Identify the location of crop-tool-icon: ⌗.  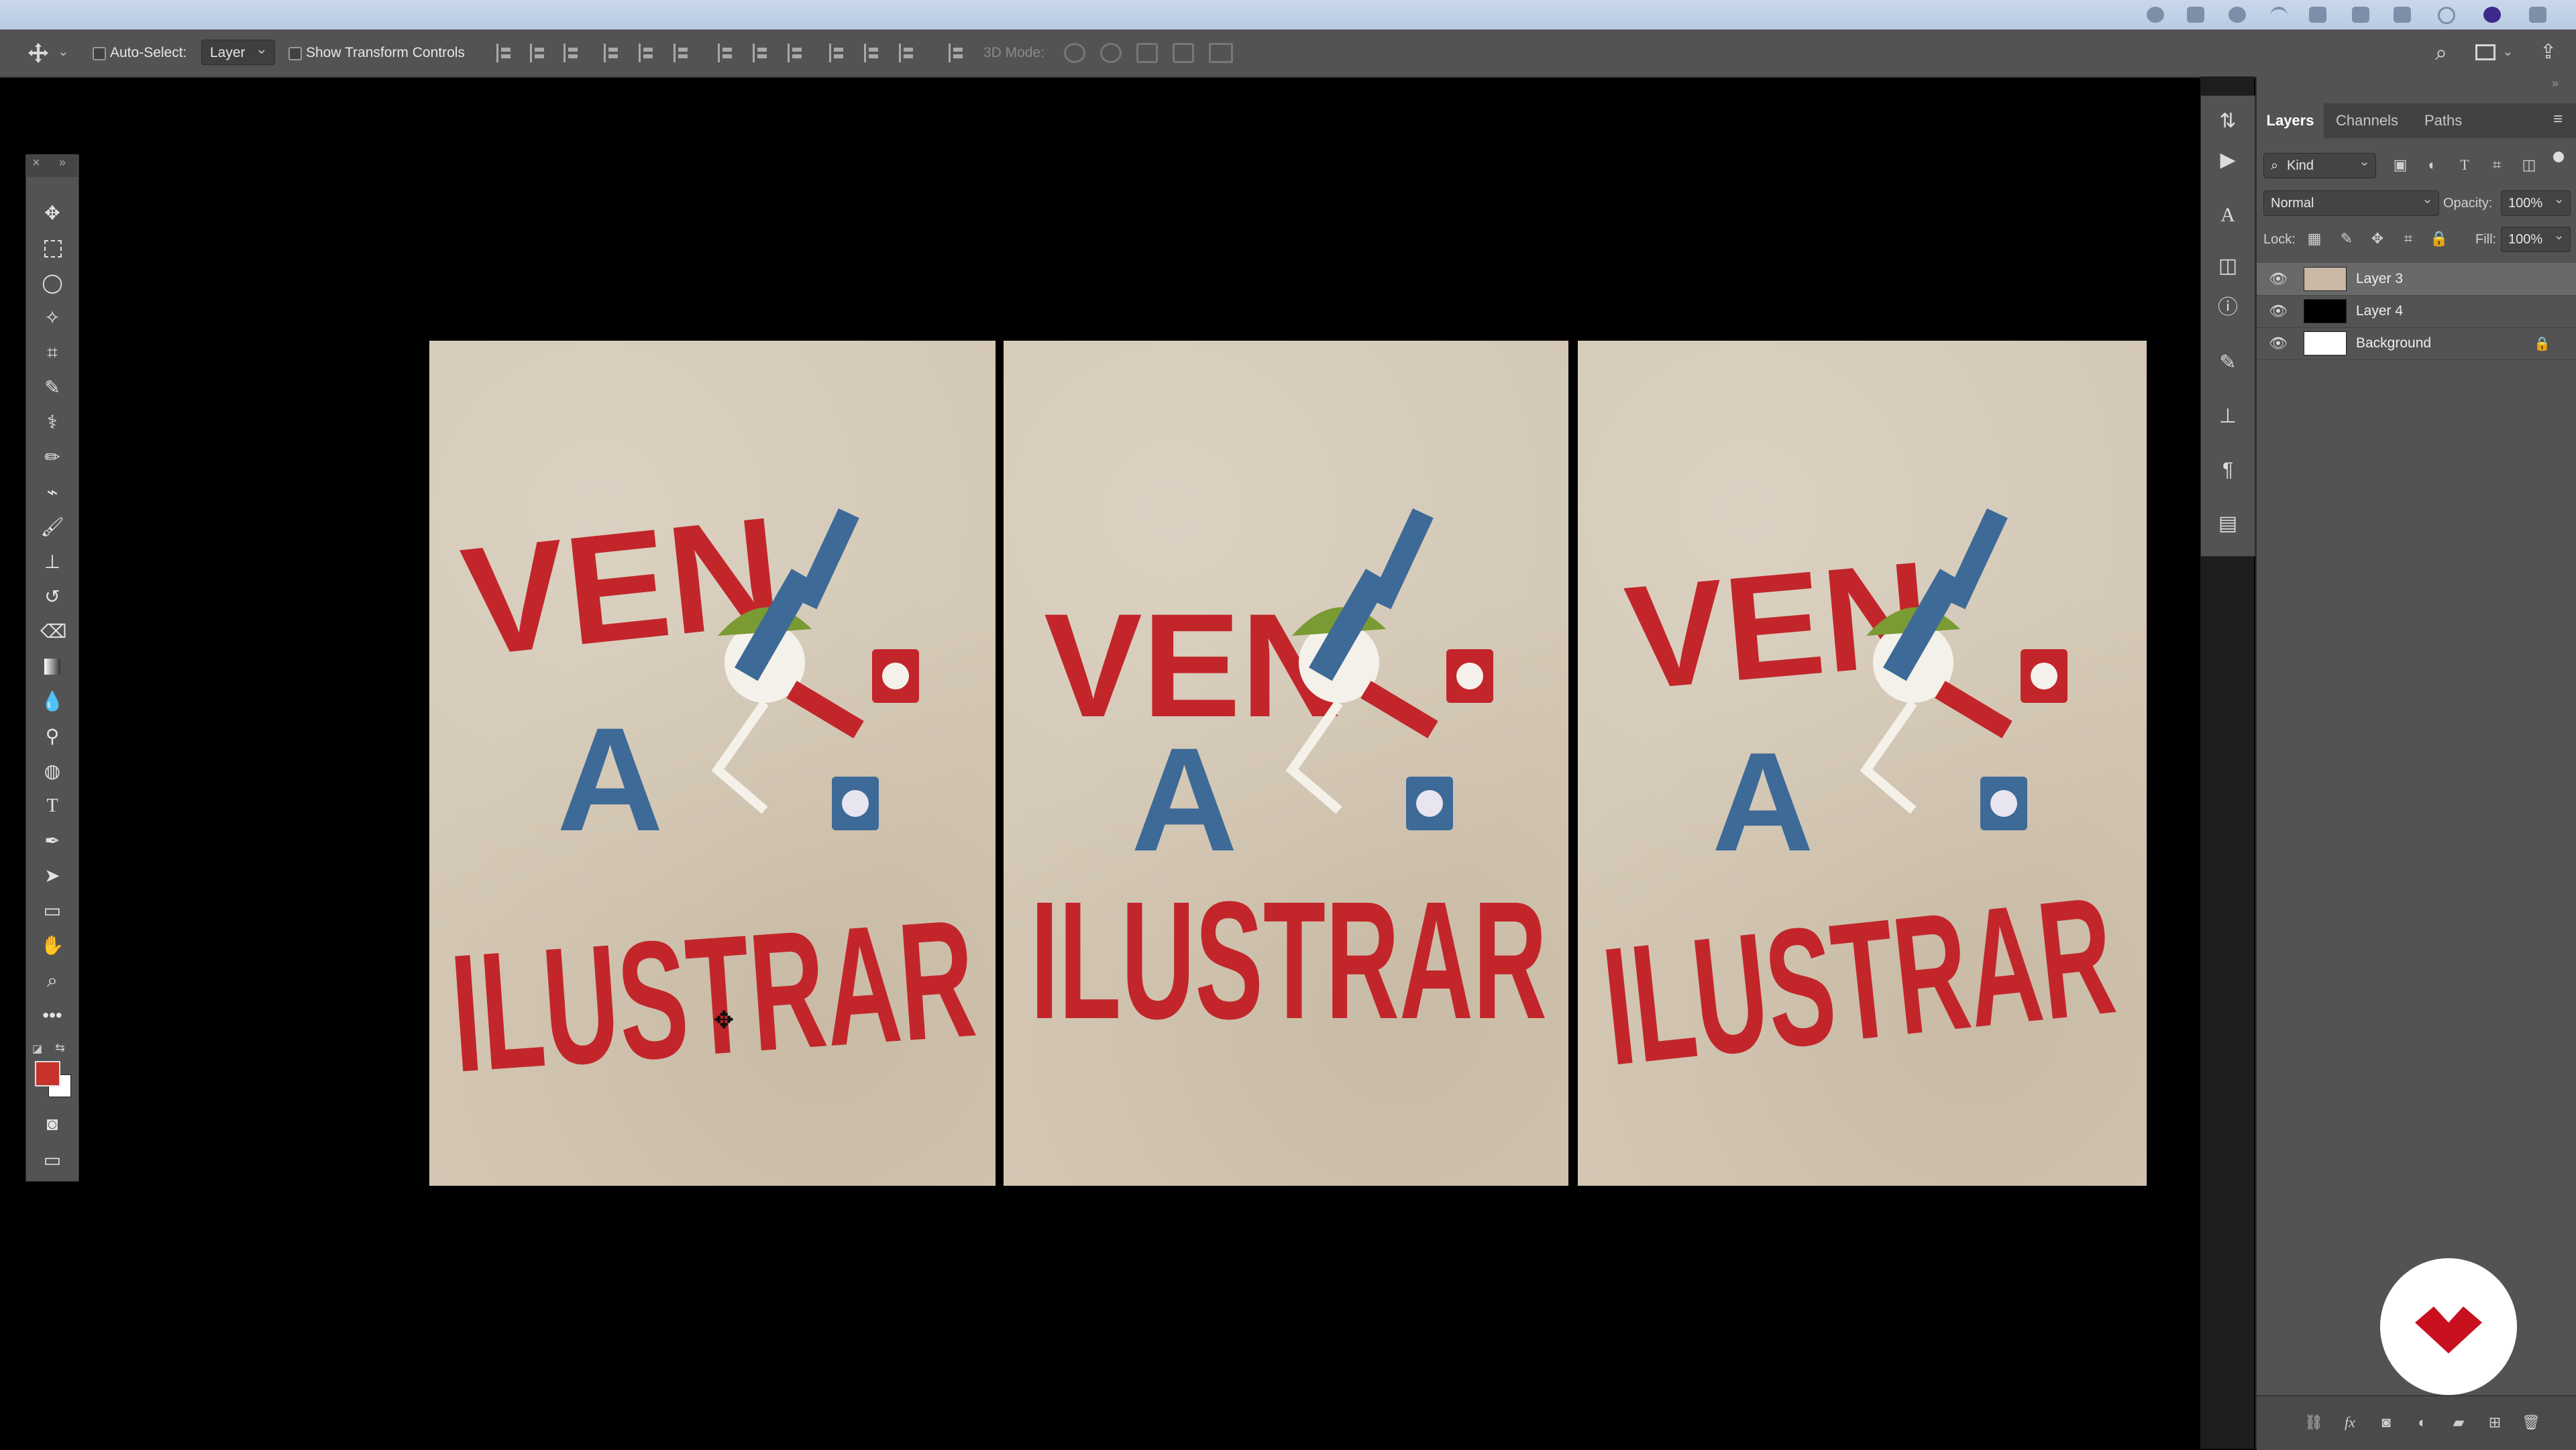
(52, 353).